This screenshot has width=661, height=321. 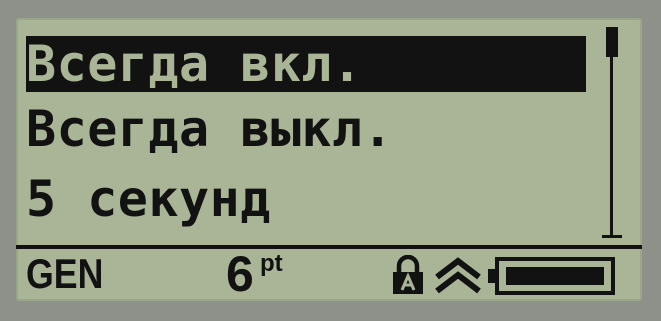 I want to click on menu-item-always-off: Всегда выкл., so click(x=209, y=129).